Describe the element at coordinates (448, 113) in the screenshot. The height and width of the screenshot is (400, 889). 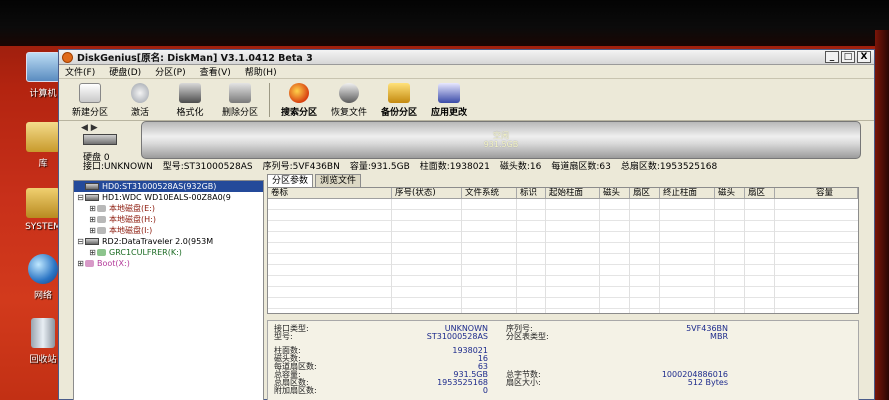
I see `toolbar-label: 应用更改` at that location.